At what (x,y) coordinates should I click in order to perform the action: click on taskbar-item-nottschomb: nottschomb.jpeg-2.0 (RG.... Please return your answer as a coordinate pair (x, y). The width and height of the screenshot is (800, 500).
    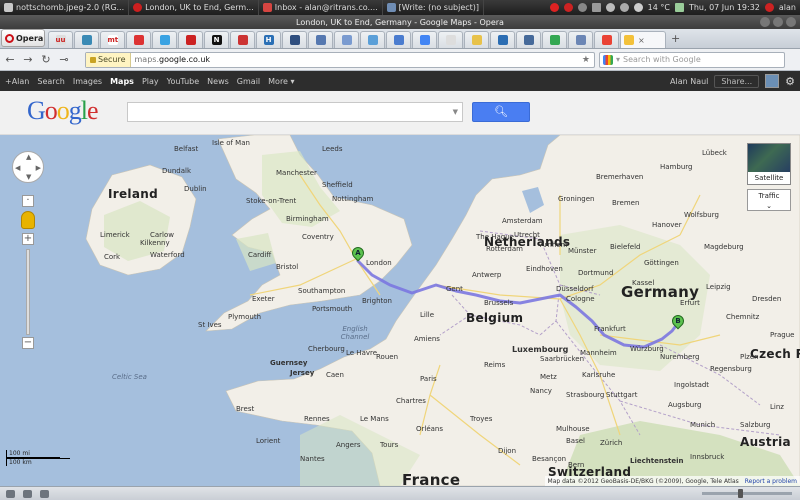
    Looking at the image, I should click on (65, 7).